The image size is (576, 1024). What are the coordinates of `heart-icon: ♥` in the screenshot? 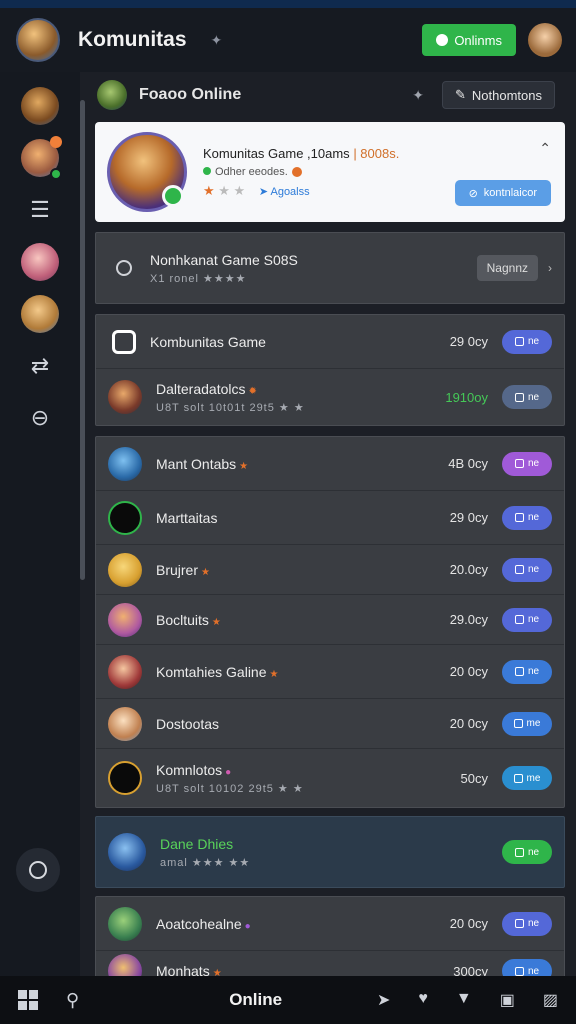 It's located at (423, 1000).